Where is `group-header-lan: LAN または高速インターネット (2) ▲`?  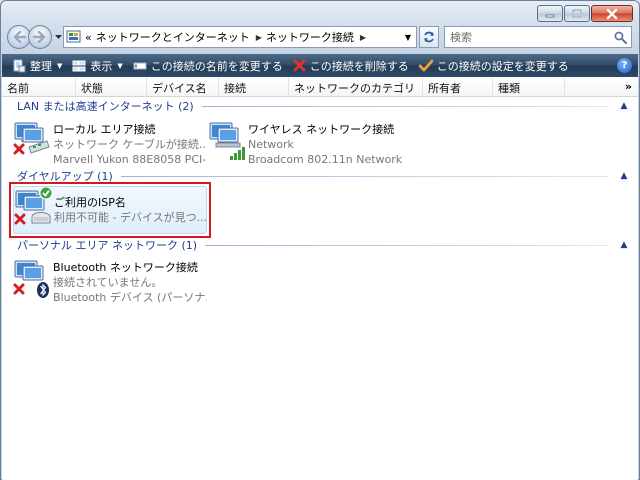 group-header-lan: LAN または高速インターネット (2) ▲ is located at coordinates (320, 106).